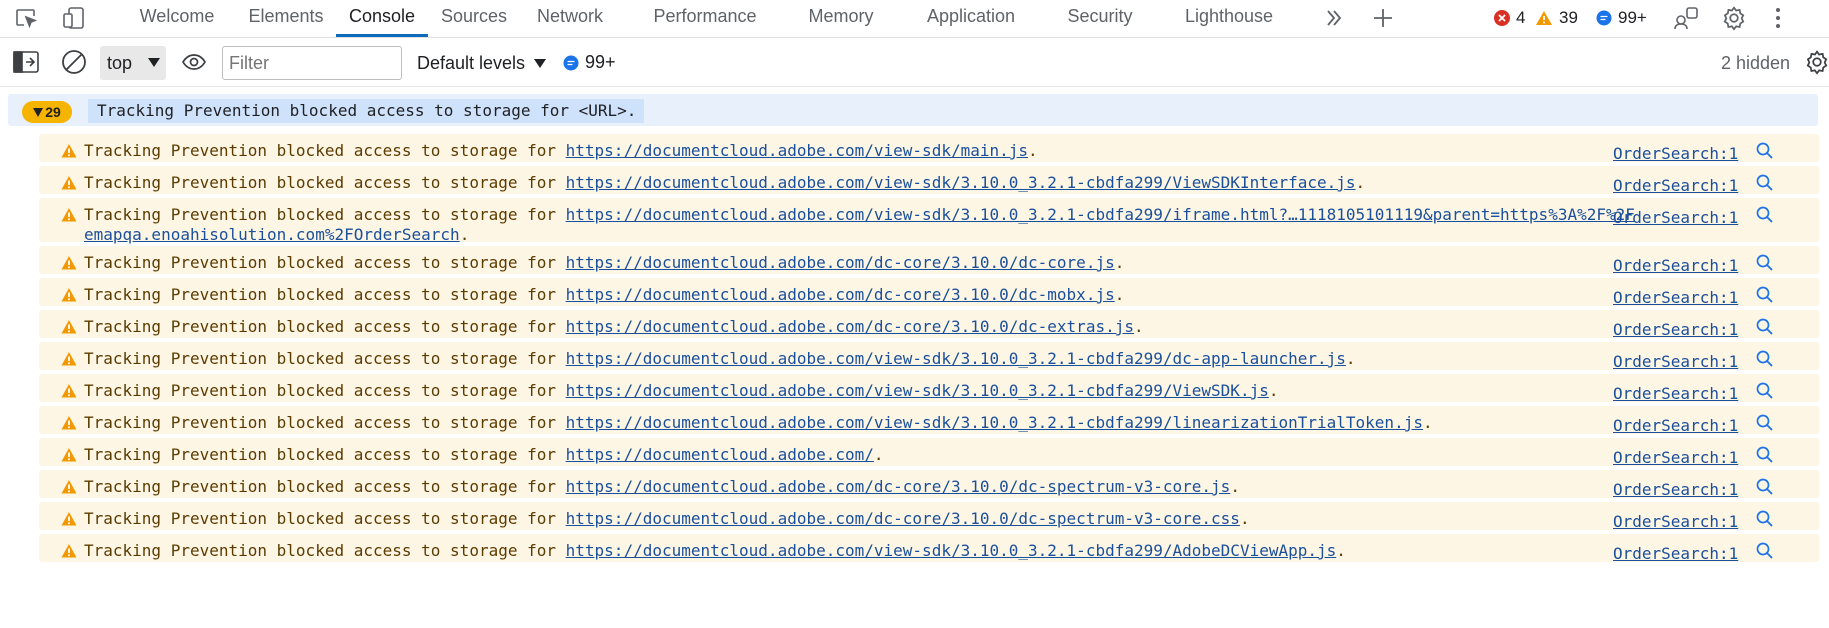 Image resolution: width=1829 pixels, height=628 pixels. What do you see at coordinates (720, 454) in the screenshot?
I see `message-url-link: https://documentcloud.adobe.com/` at bounding box center [720, 454].